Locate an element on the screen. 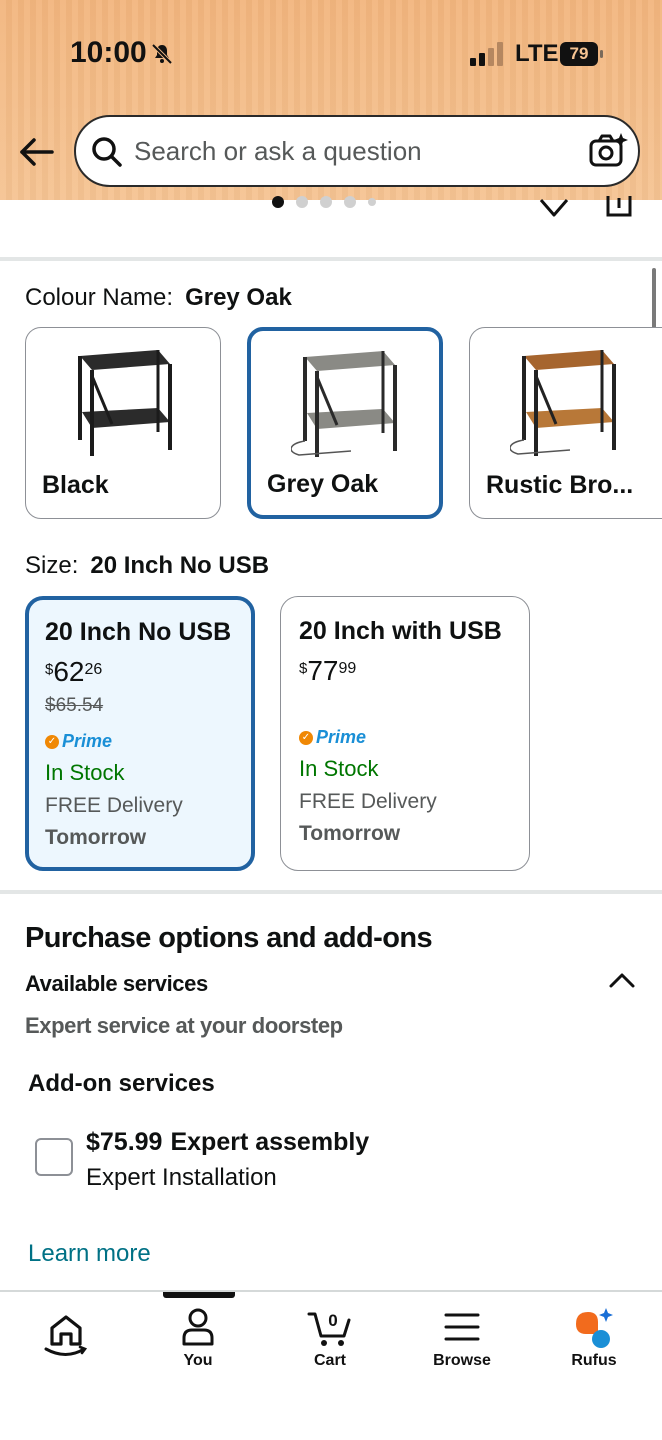 Image resolution: width=662 pixels, height=1440 pixels. battery-indicator: 79 is located at coordinates (583, 54).